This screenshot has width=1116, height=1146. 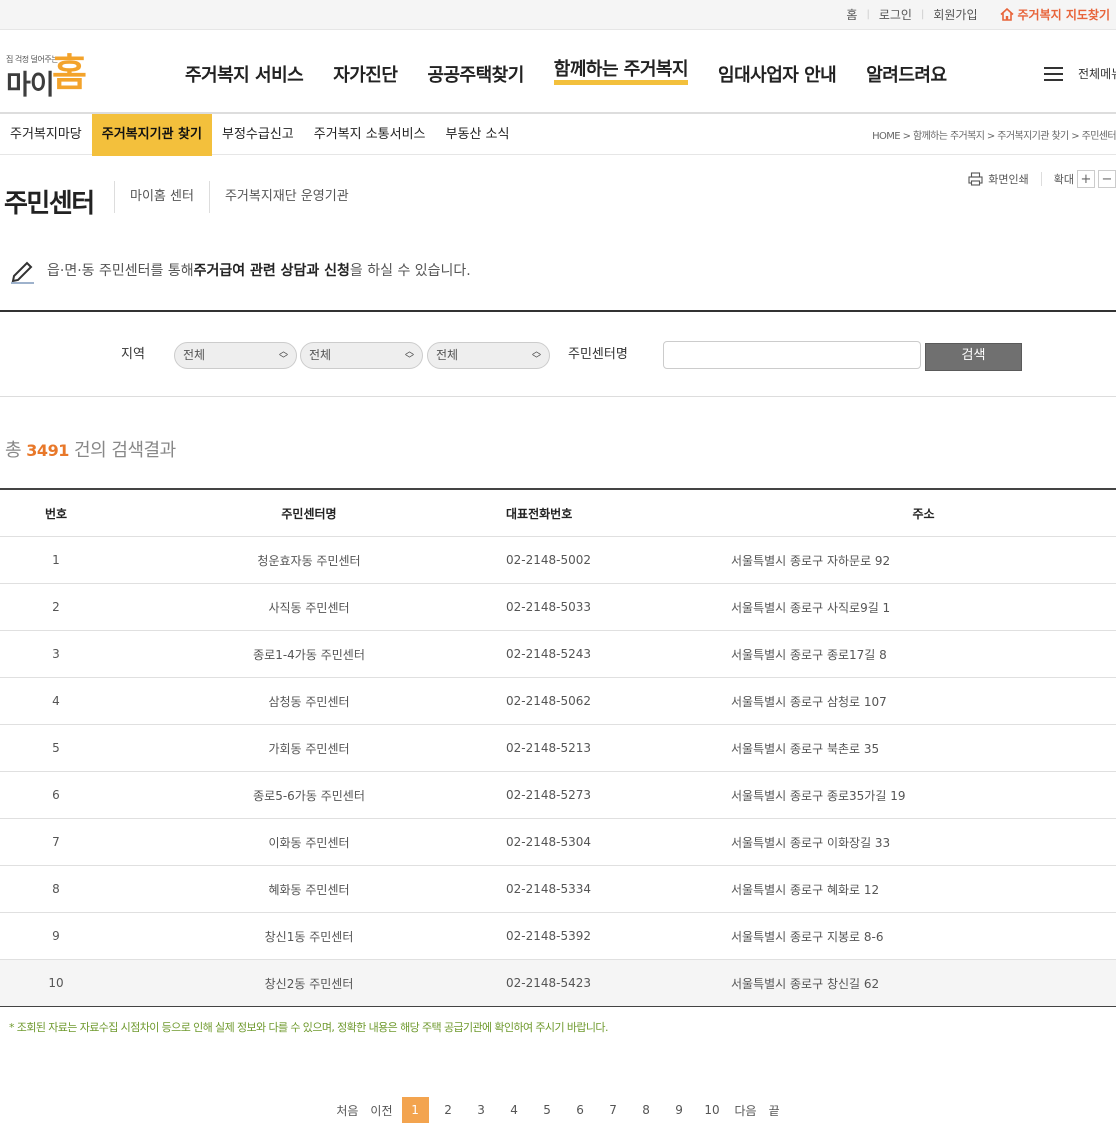 What do you see at coordinates (549, 560) in the screenshot?
I see `cell-phone: 02-2148-5002` at bounding box center [549, 560].